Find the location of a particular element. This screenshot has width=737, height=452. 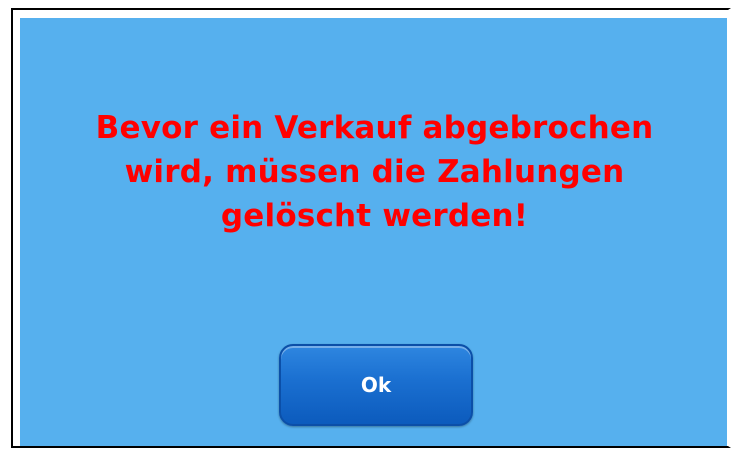

ok-button: Ok is located at coordinates (376, 385).